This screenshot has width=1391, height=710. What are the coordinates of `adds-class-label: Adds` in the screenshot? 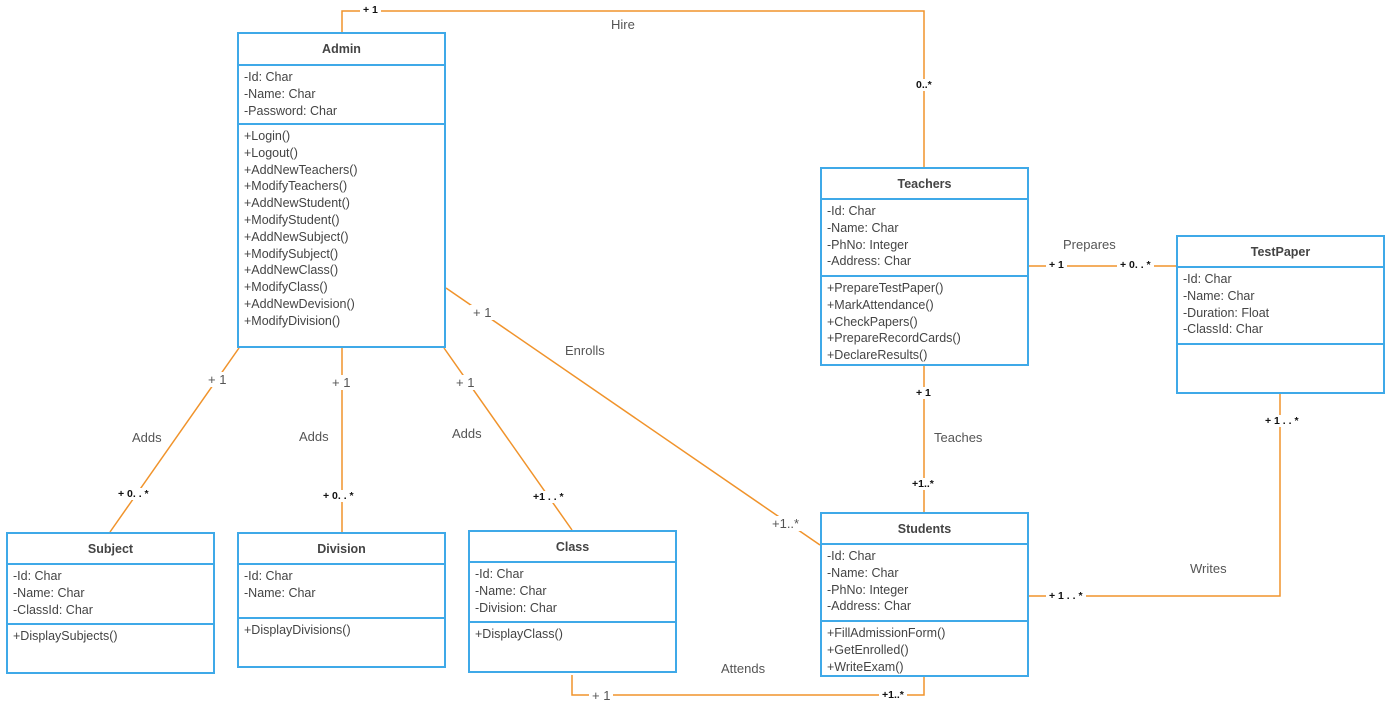 It's located at (467, 433).